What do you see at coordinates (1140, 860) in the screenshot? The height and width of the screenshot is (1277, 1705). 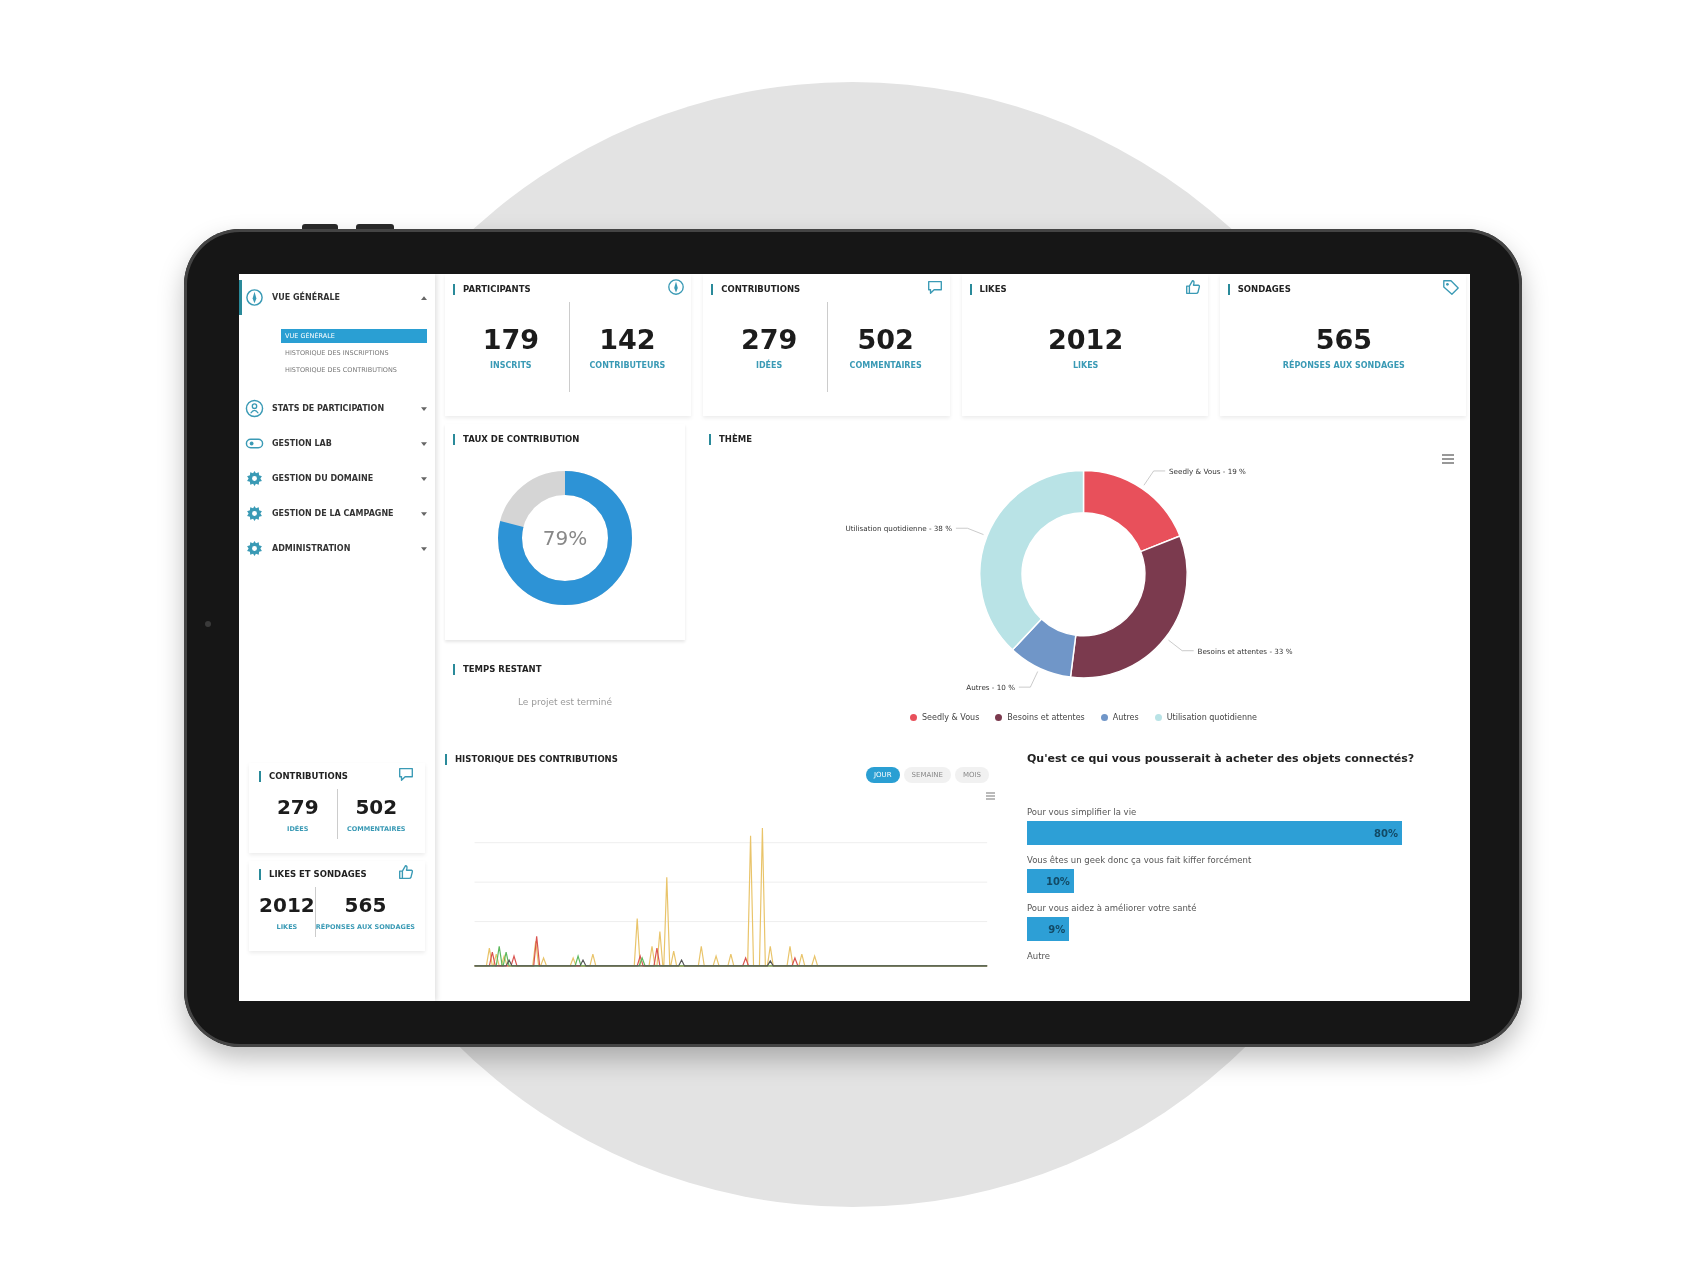 I see `answer-label: Vous êtes un geek donc ça vous fait kiffer forcément` at bounding box center [1140, 860].